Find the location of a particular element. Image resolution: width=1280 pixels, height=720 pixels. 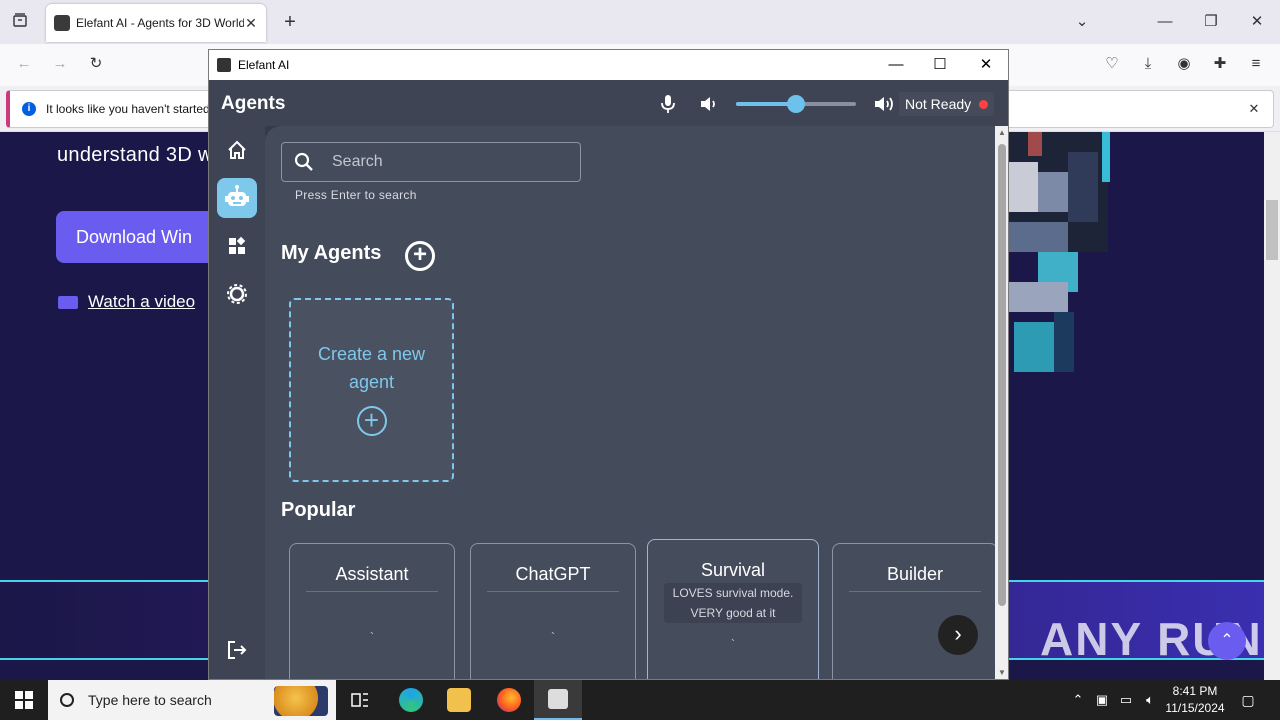

create-agent-card: Create a new agent + is located at coordinates (371, 390).